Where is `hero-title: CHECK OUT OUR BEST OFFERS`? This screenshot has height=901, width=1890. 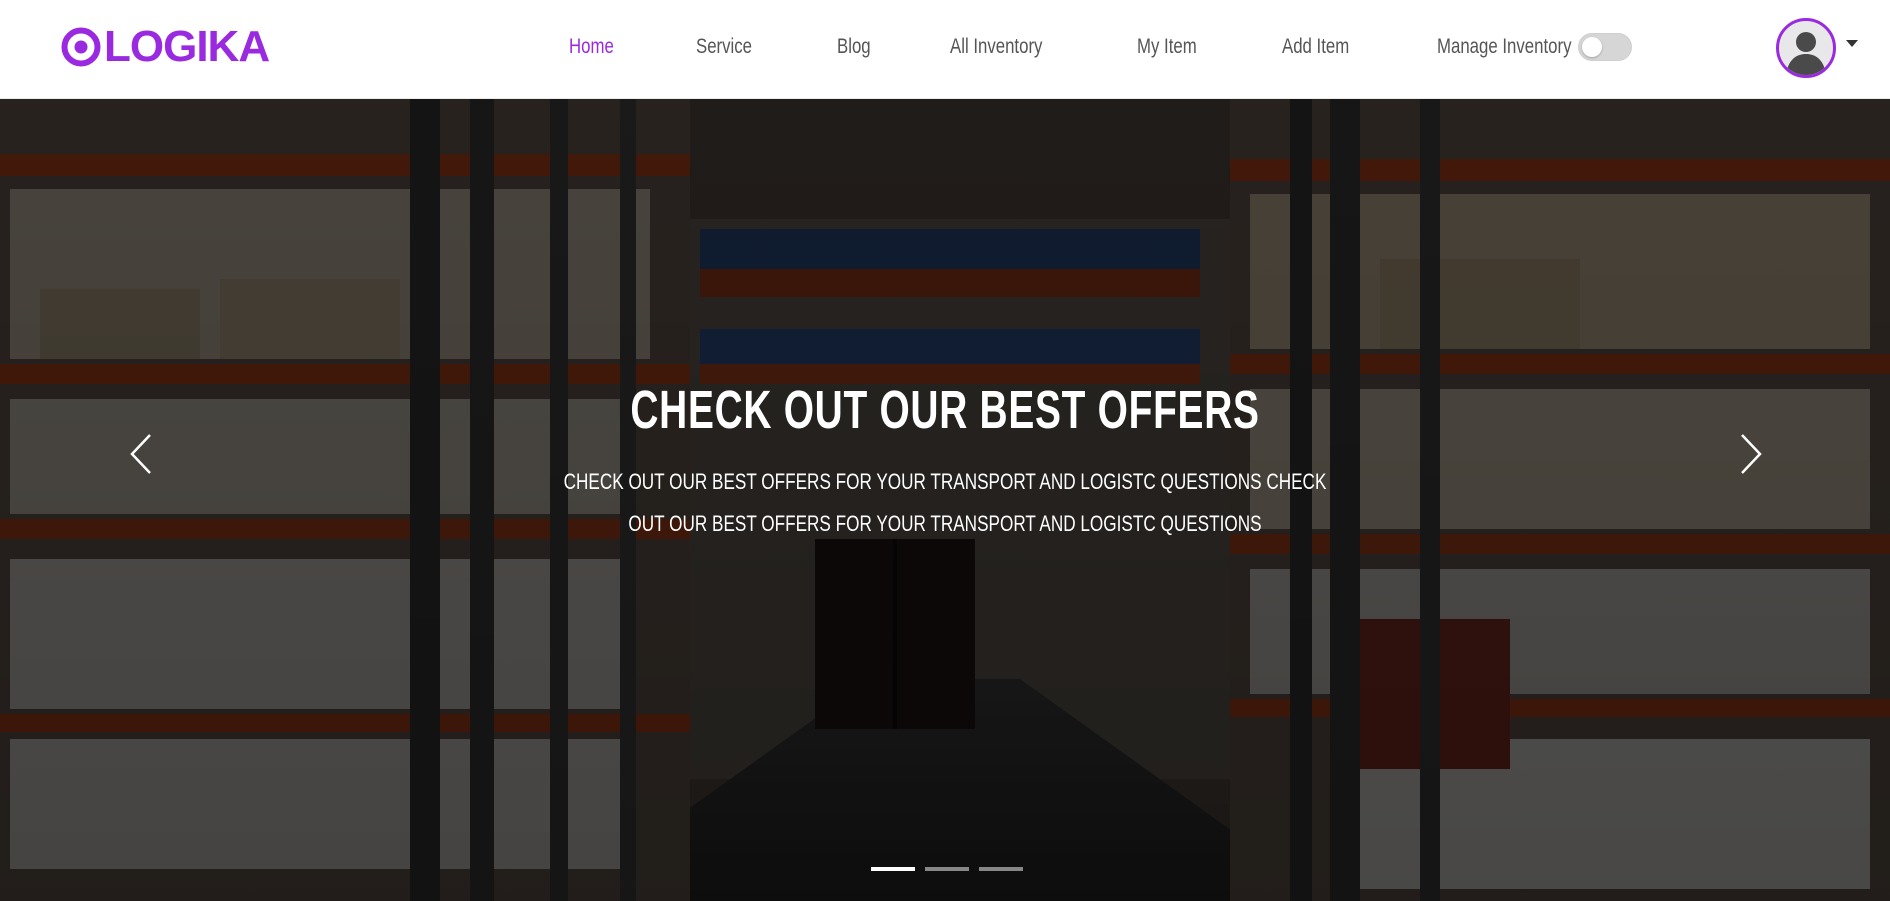 hero-title: CHECK OUT OUR BEST OFFERS is located at coordinates (945, 410).